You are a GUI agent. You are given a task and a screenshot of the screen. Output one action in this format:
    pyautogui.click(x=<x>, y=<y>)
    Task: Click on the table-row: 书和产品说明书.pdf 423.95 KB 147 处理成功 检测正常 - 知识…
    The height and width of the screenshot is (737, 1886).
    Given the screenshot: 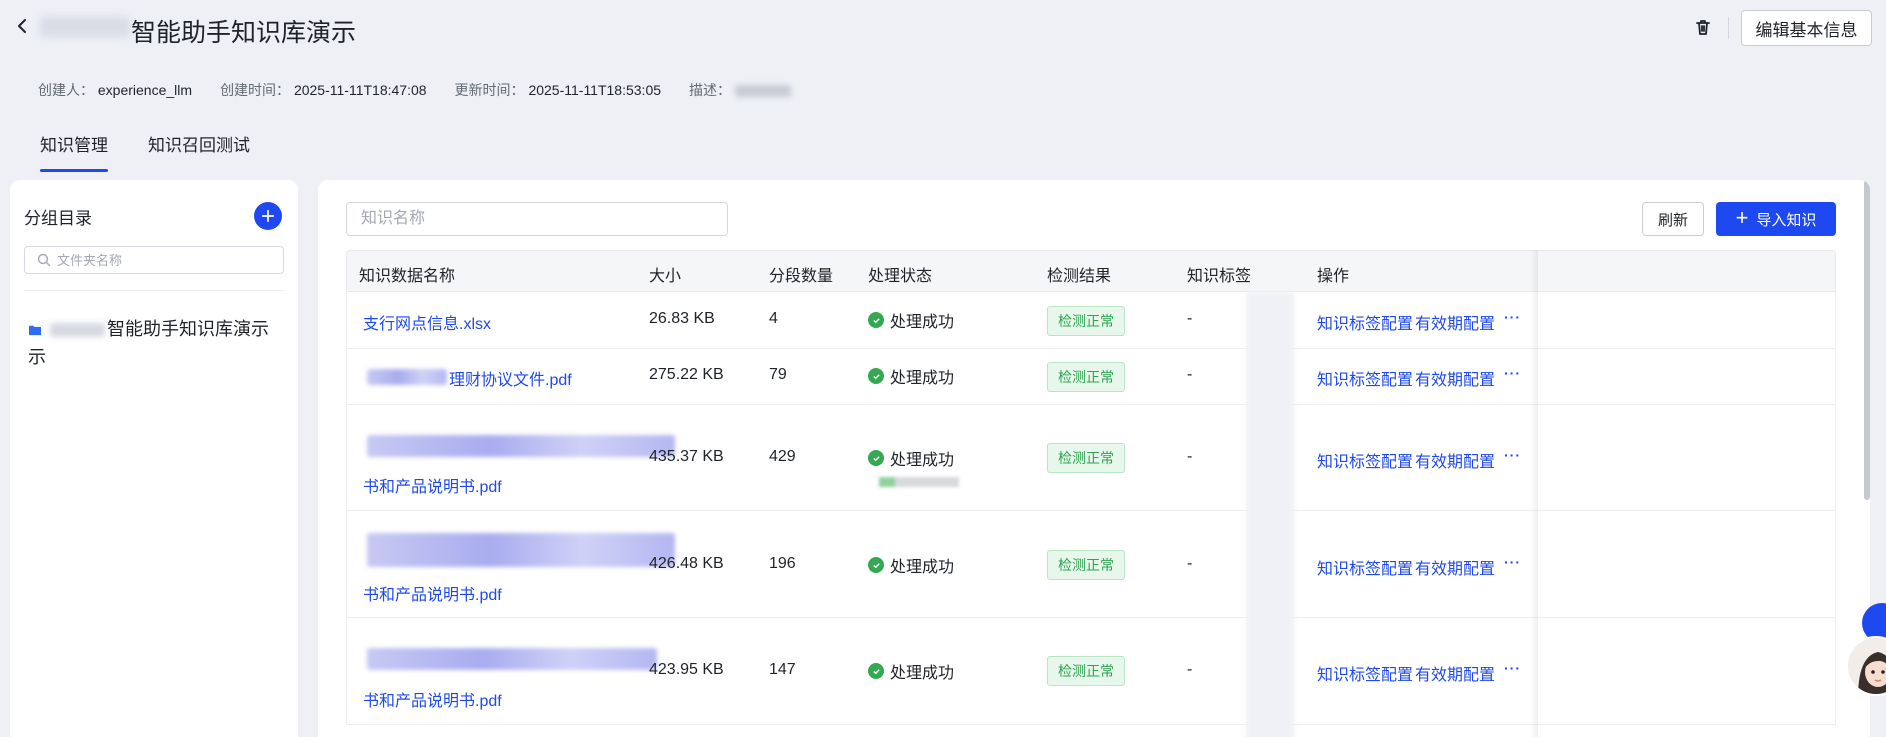 What is the action you would take?
    pyautogui.click(x=1091, y=671)
    